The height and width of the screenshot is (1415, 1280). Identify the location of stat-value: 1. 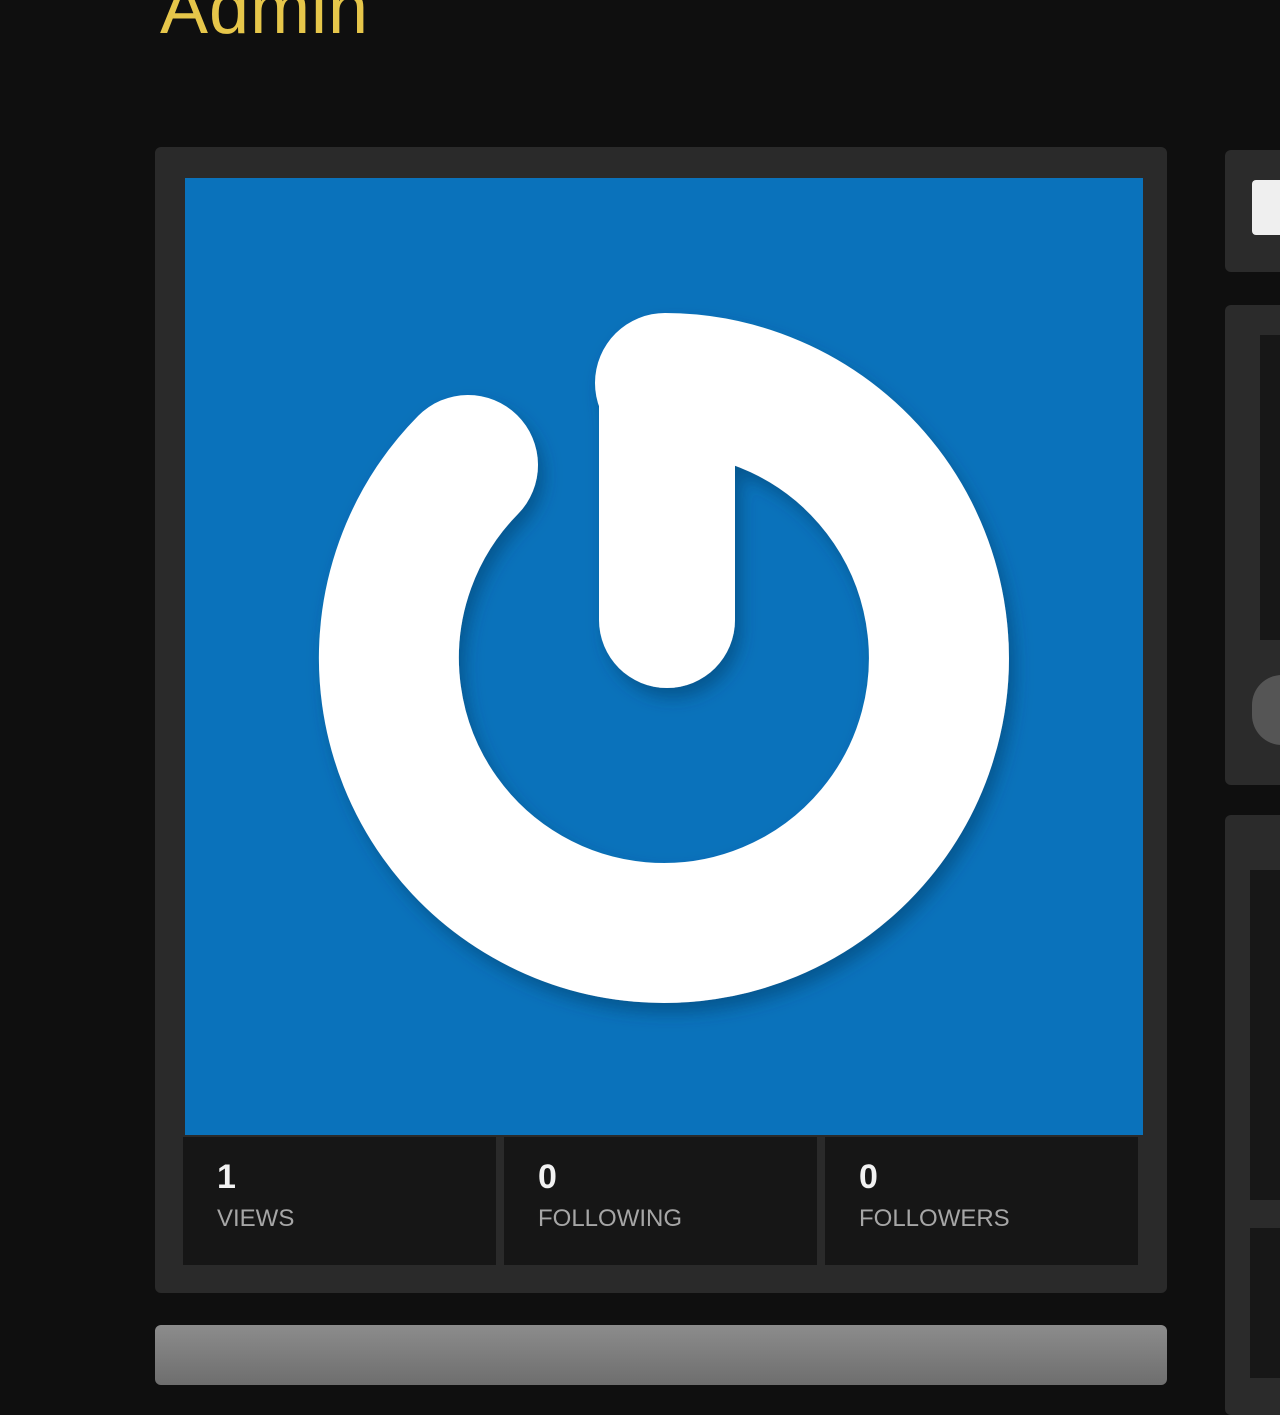
(226, 1177).